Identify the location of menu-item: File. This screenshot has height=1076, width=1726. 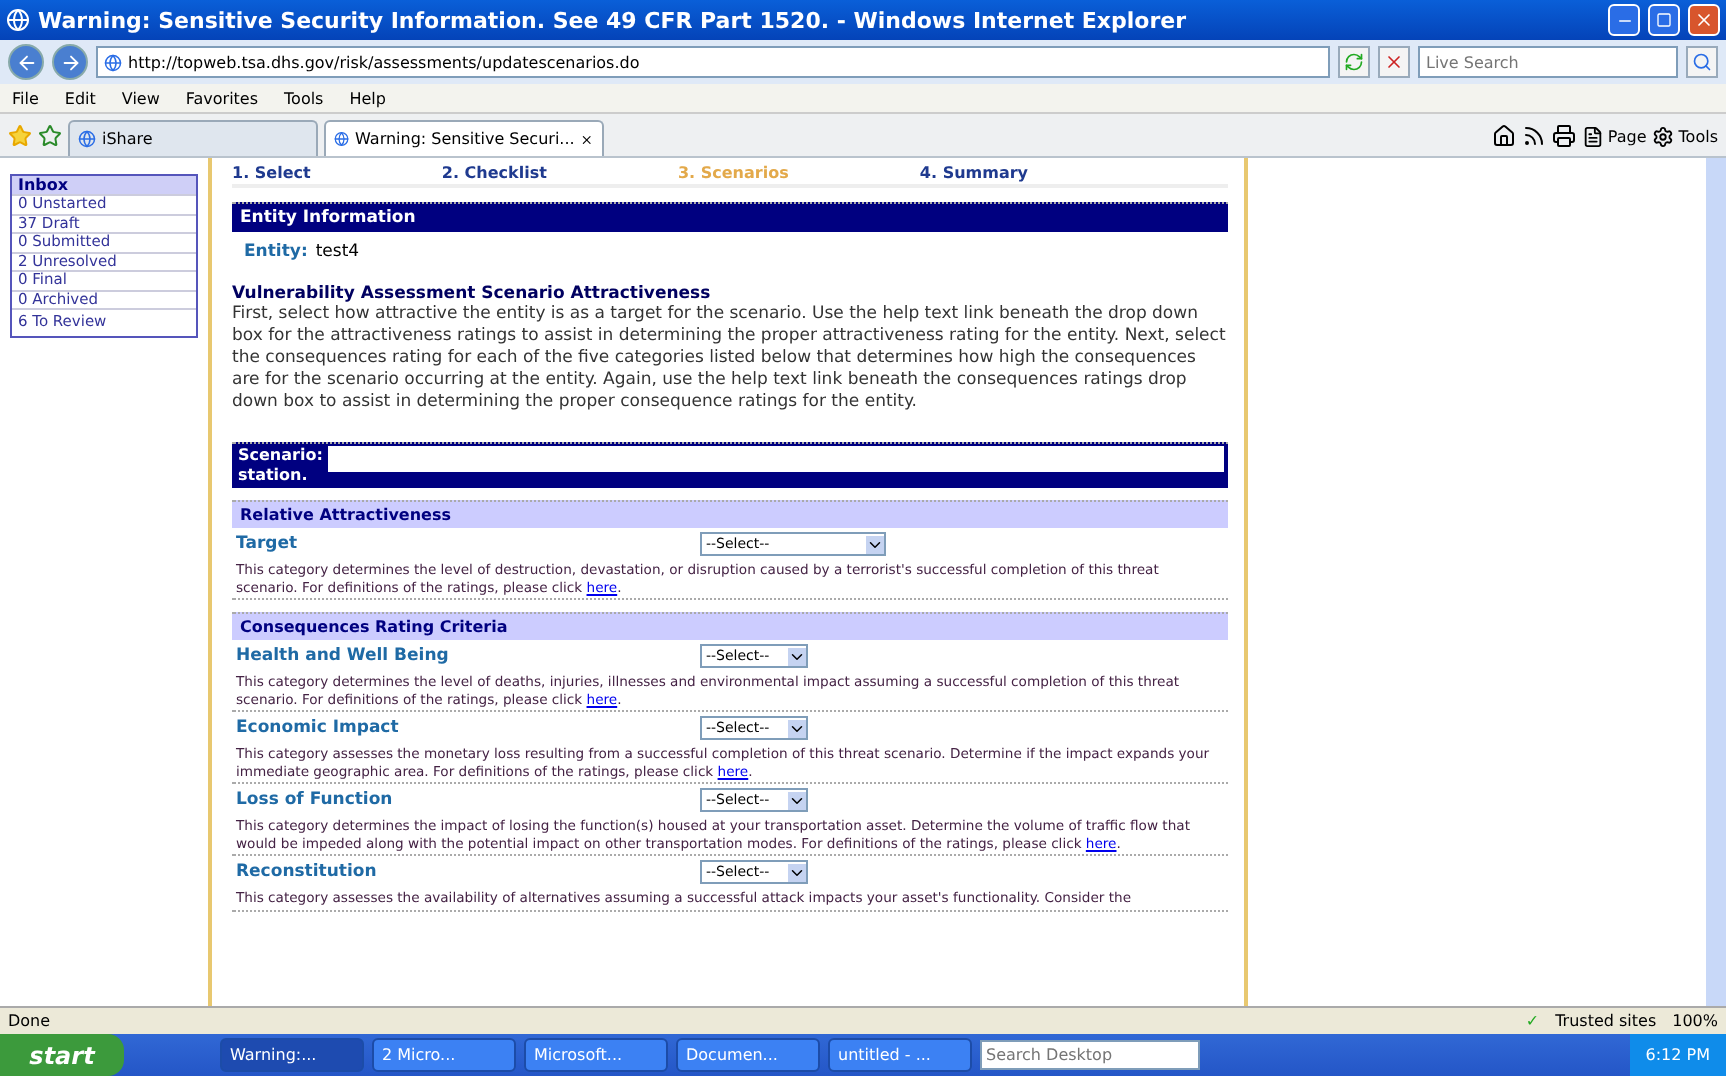
(25, 98).